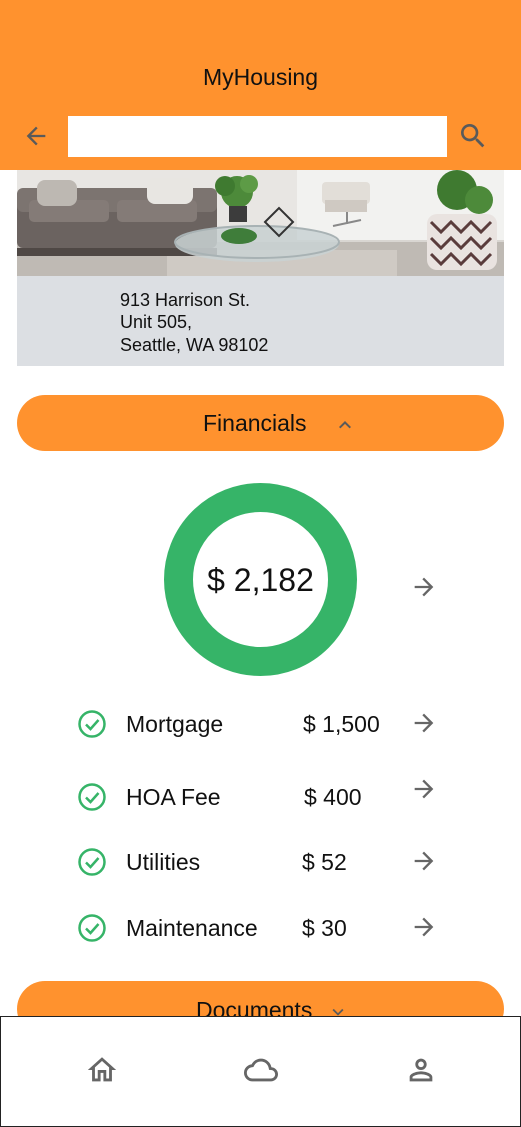 The width and height of the screenshot is (521, 1127). What do you see at coordinates (324, 928) in the screenshot?
I see `item-amount: $ 30` at bounding box center [324, 928].